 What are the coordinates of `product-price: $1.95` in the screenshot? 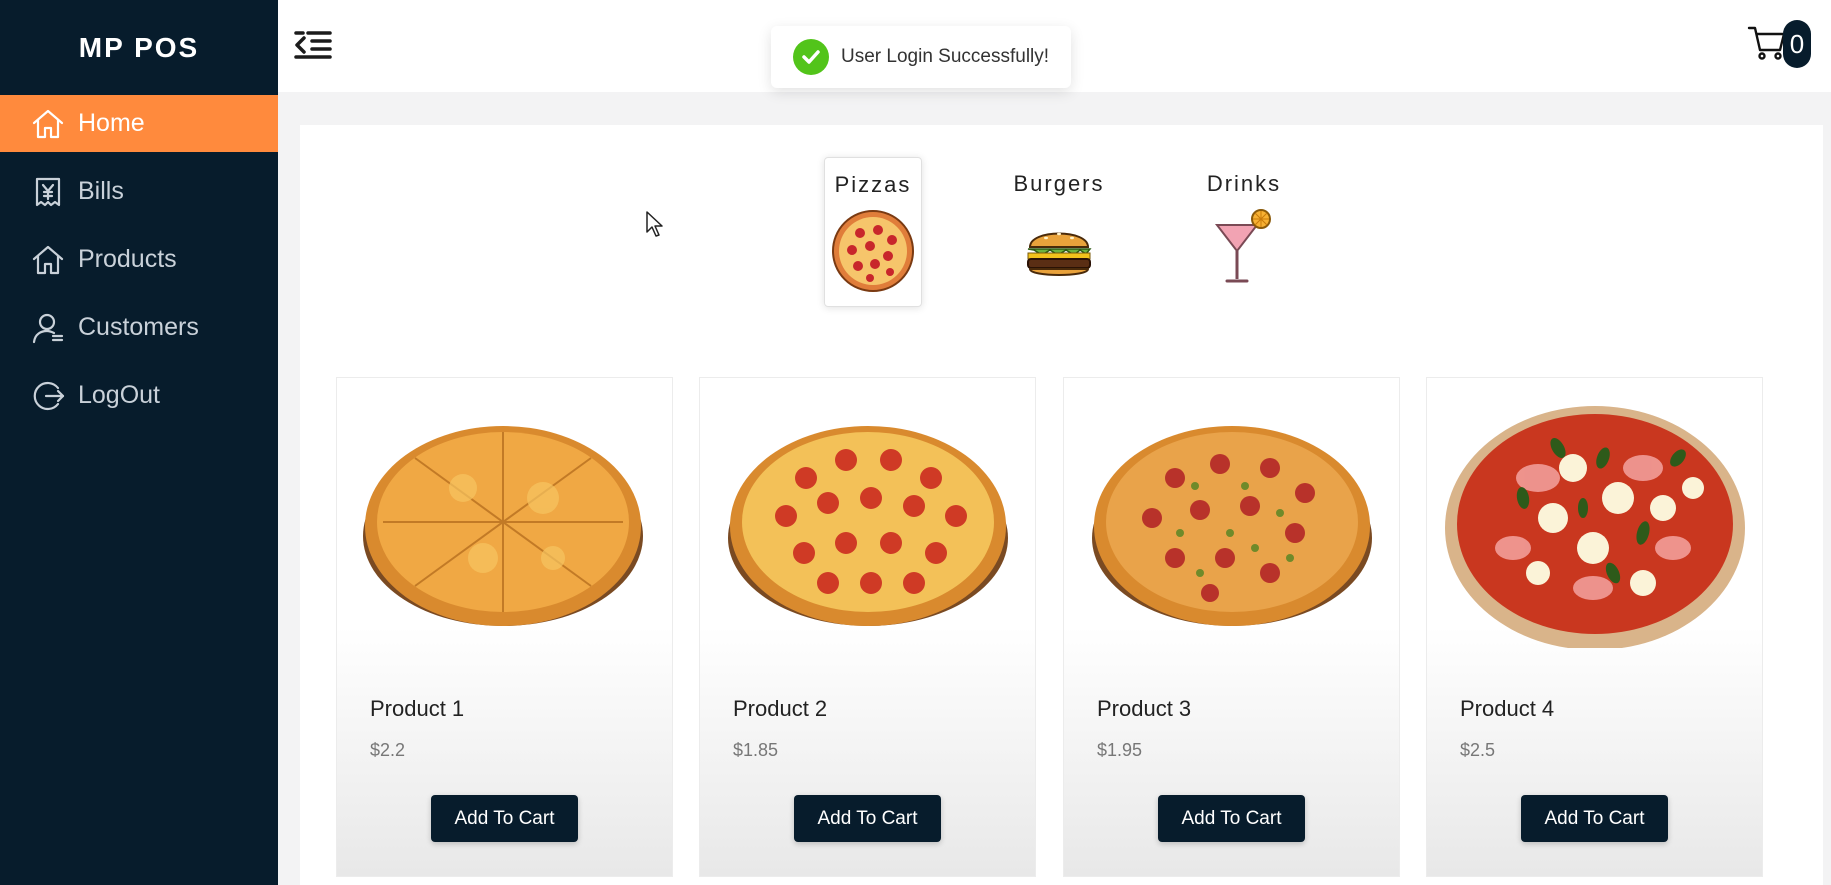 It's located at (1120, 750).